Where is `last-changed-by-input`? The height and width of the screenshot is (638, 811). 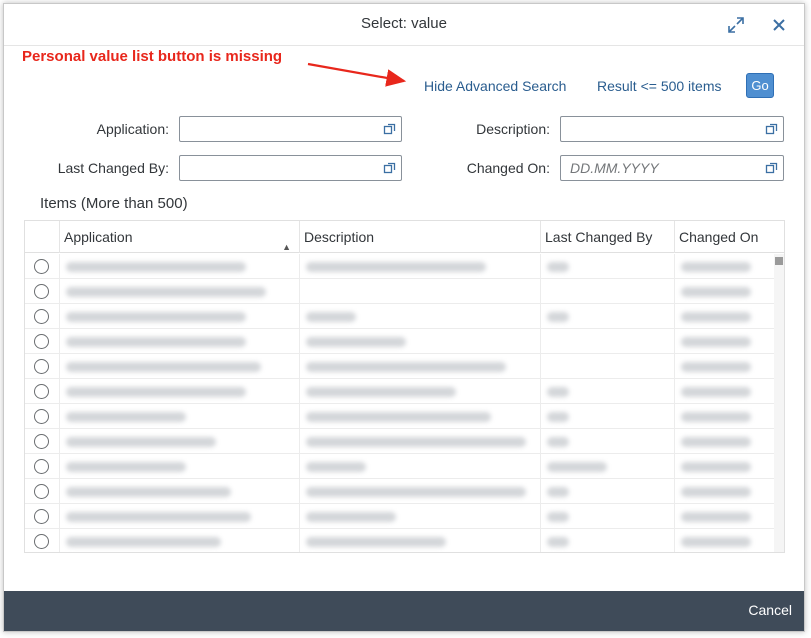 last-changed-by-input is located at coordinates (290, 168).